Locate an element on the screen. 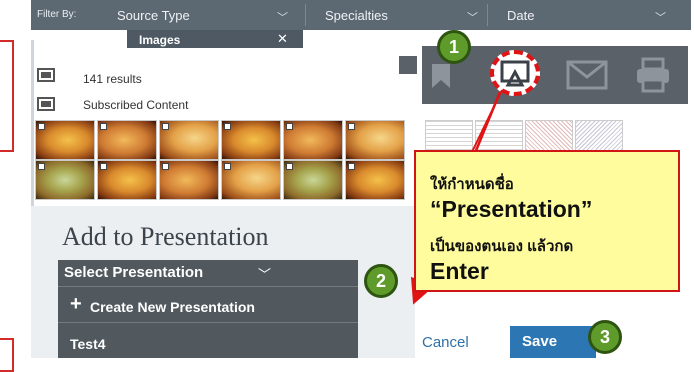 The height and width of the screenshot is (372, 694). arrow-to-callout is located at coordinates (487, 121).